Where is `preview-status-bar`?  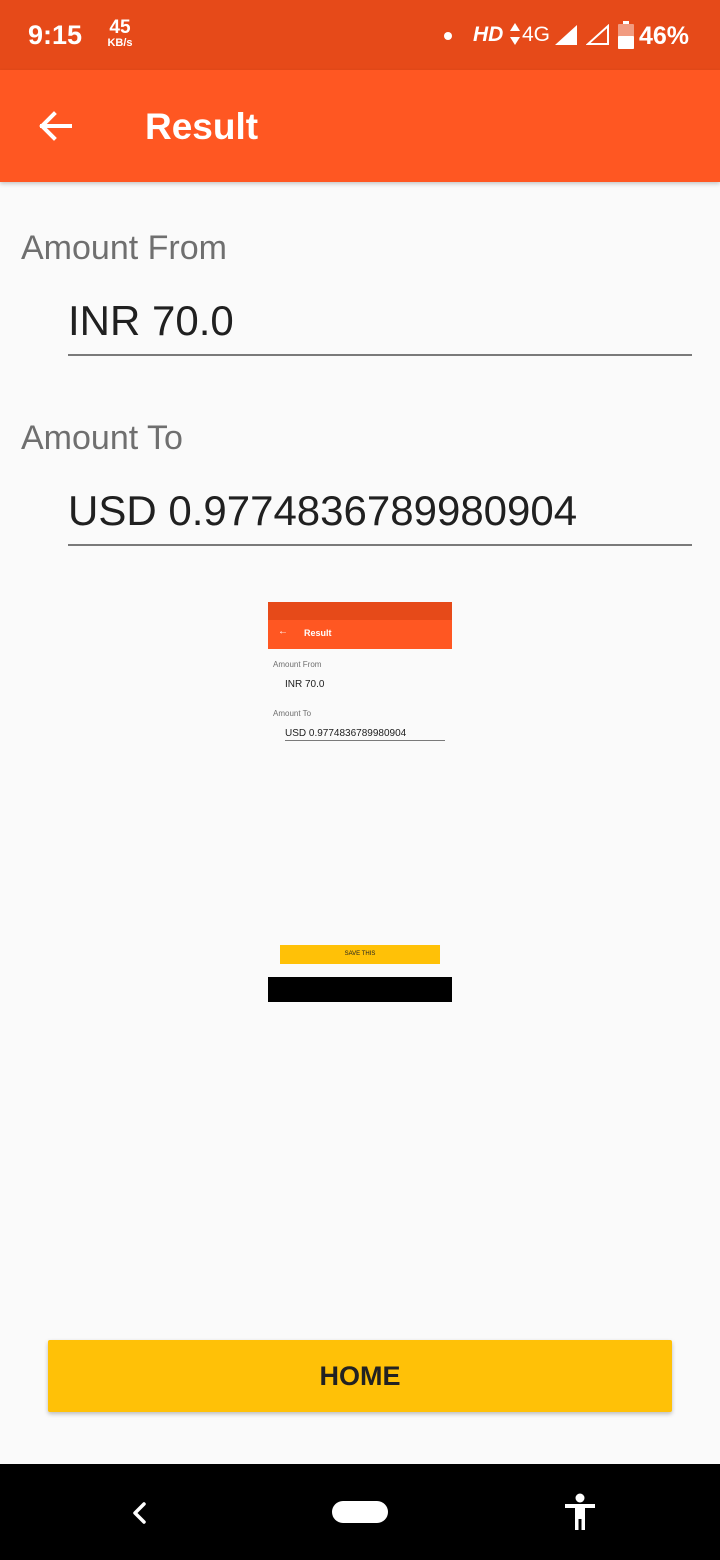
preview-status-bar is located at coordinates (360, 611).